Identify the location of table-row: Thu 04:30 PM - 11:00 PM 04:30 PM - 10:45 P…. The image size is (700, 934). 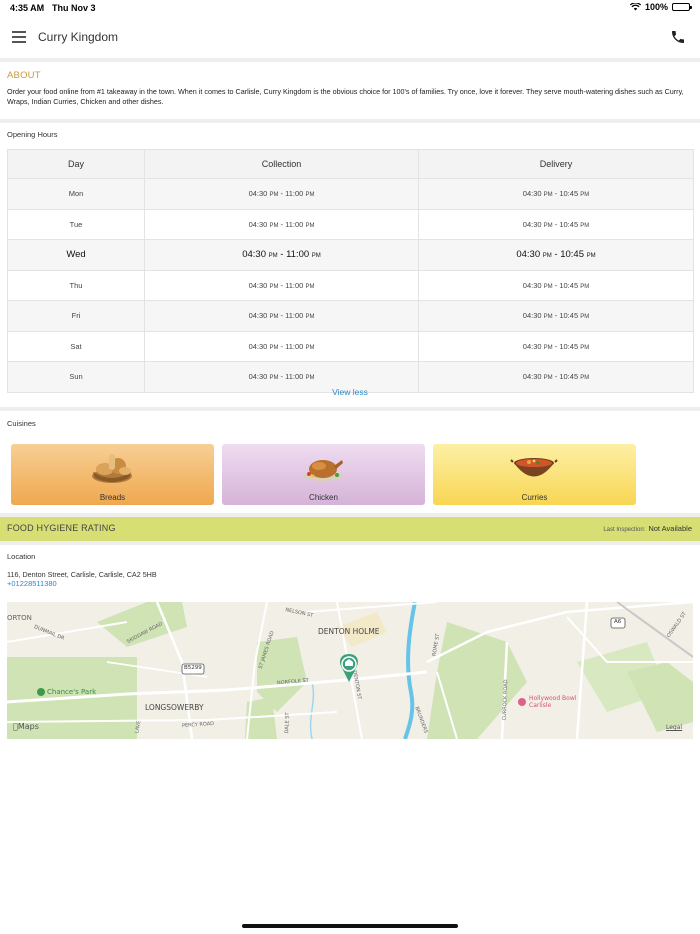
(350, 285).